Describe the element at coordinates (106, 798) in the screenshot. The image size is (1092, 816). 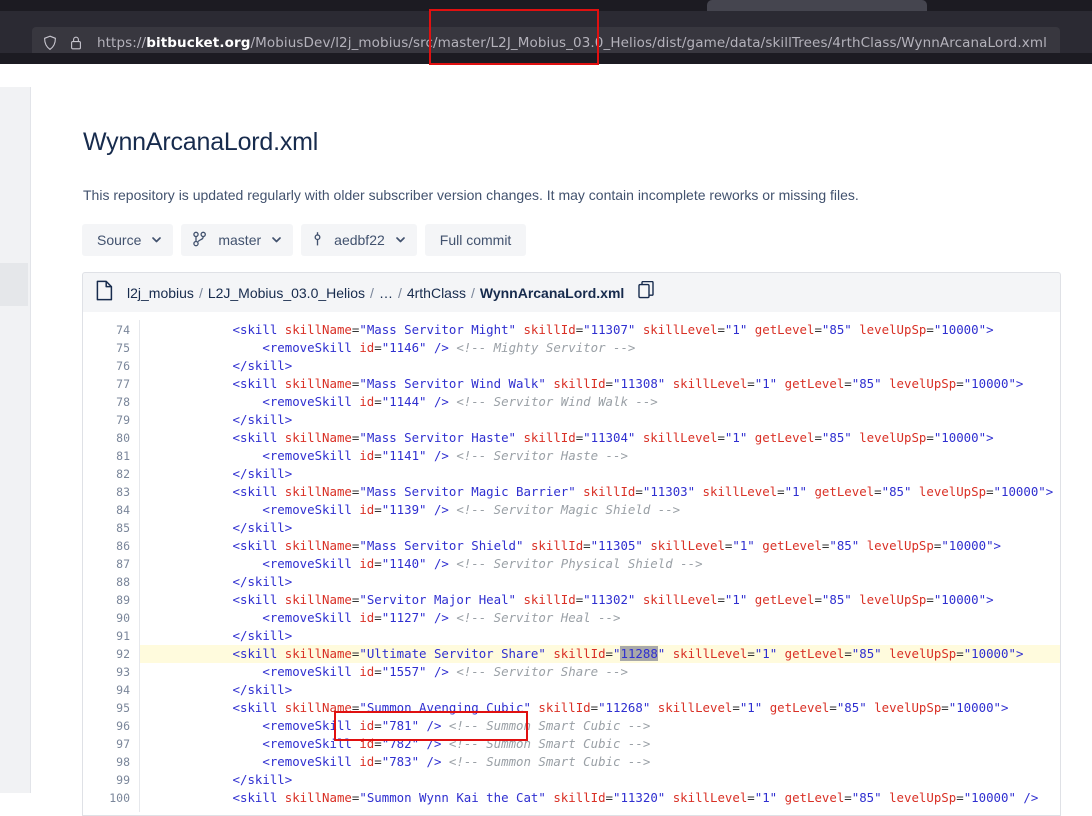
I see `line-number: 100` at that location.